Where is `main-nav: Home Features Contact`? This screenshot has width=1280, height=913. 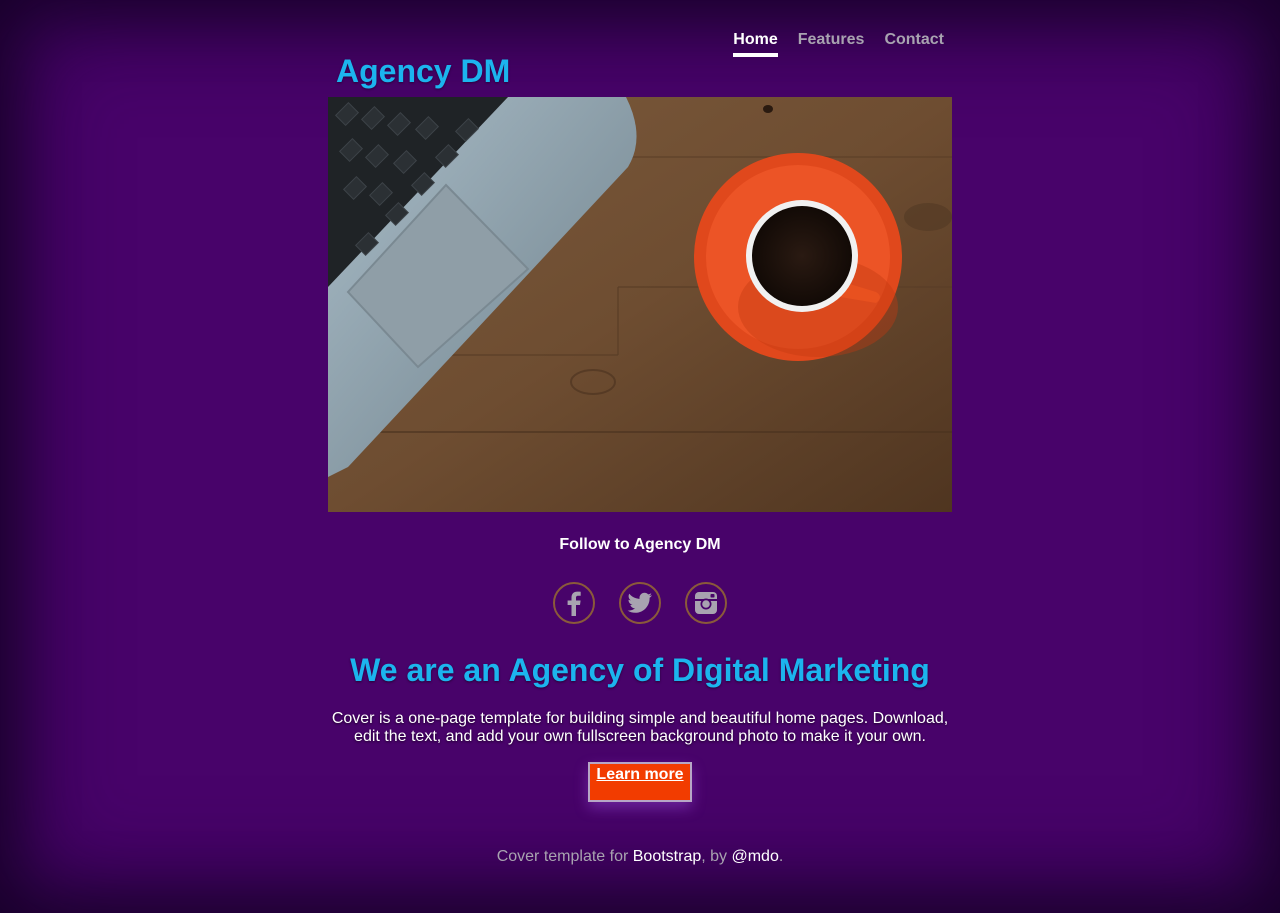
main-nav: Home Features Contact is located at coordinates (838, 44).